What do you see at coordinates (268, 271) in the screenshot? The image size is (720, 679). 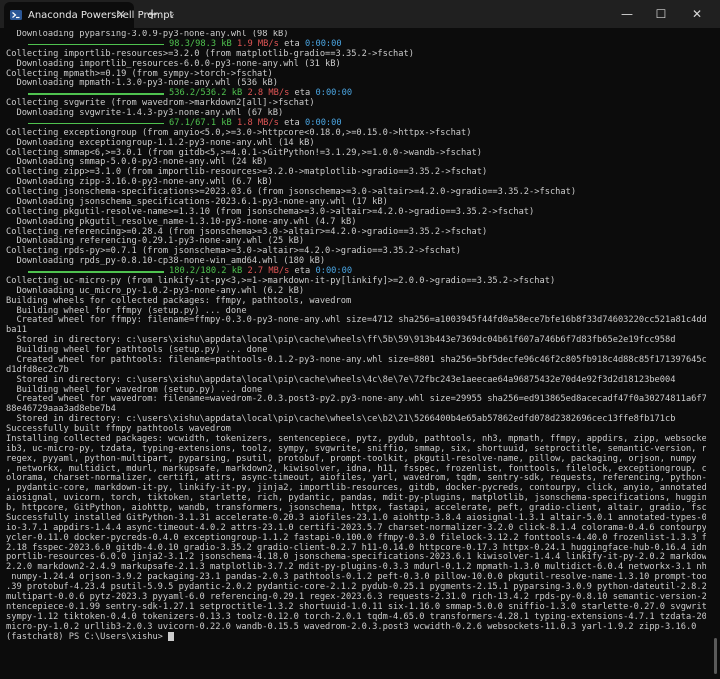 I see `progress-speed: 2.7 MB/s` at bounding box center [268, 271].